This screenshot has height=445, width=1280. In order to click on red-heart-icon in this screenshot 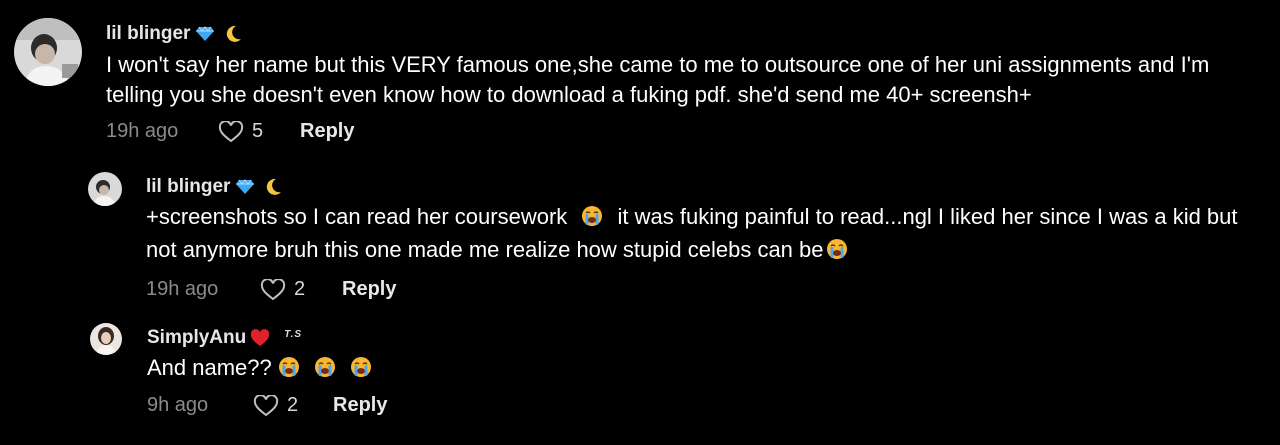, I will do `click(260, 338)`.